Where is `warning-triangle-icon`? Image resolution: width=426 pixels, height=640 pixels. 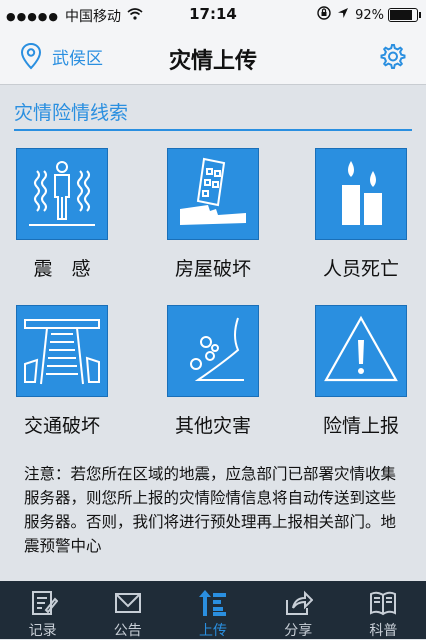
warning-triangle-icon is located at coordinates (361, 351).